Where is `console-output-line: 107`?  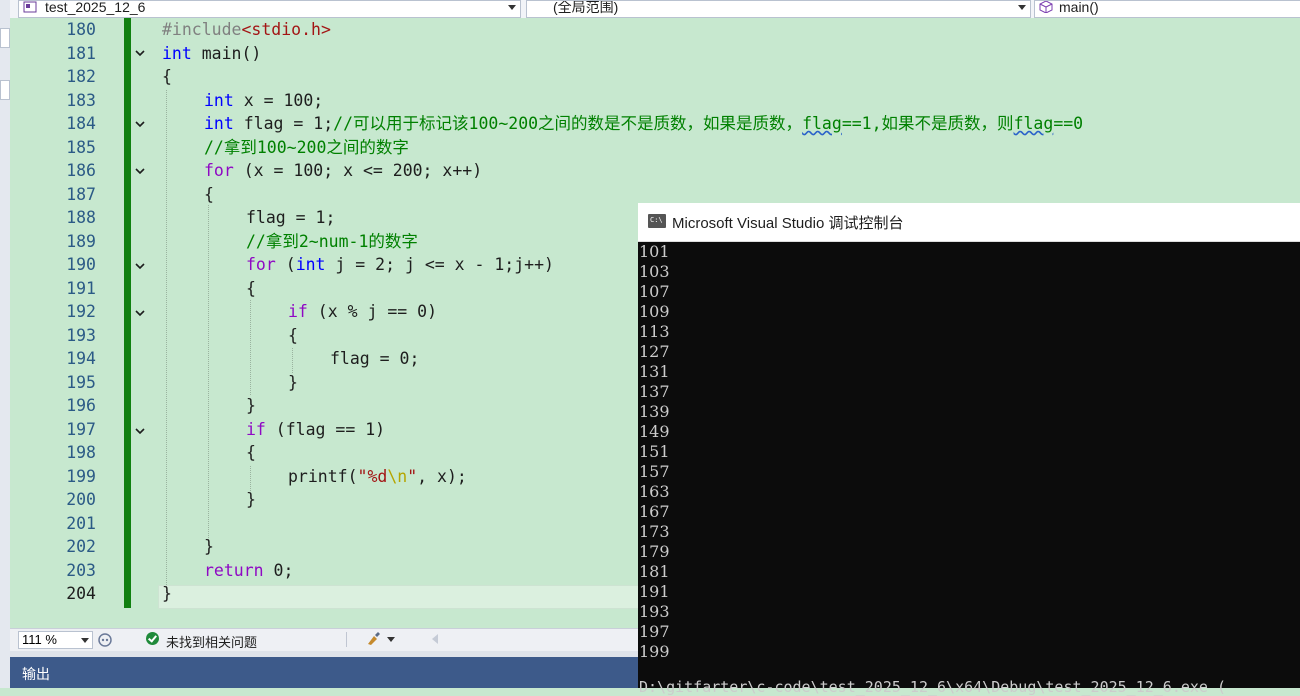 console-output-line: 107 is located at coordinates (654, 291).